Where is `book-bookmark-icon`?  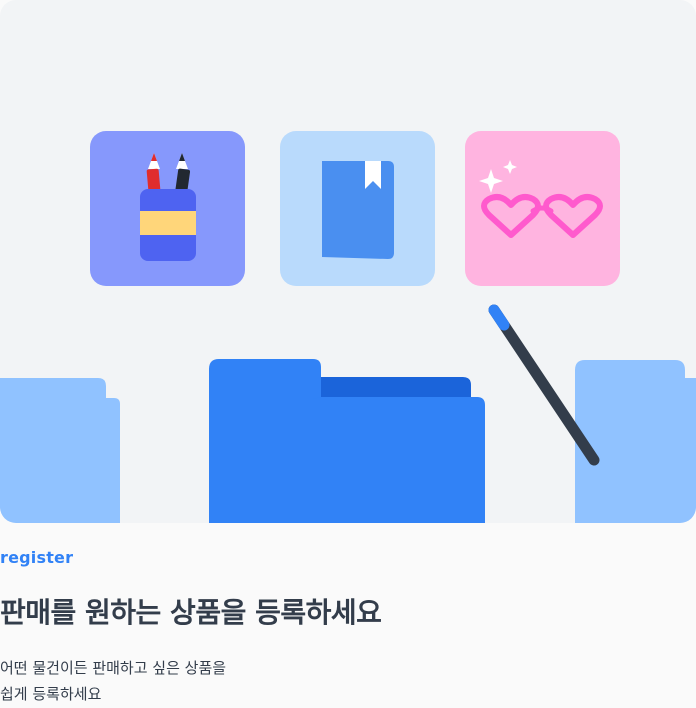
book-bookmark-icon is located at coordinates (358, 210).